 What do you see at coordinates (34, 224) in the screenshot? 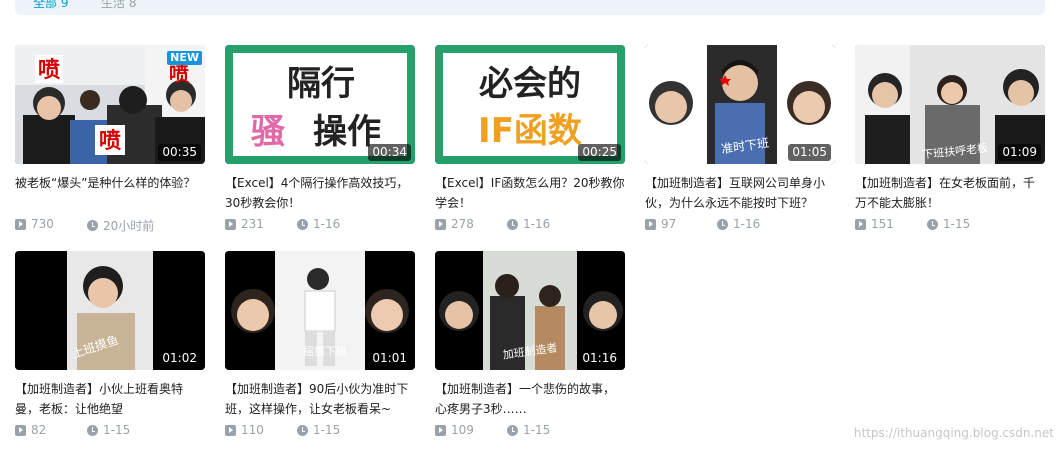
I see `play-count: 730` at bounding box center [34, 224].